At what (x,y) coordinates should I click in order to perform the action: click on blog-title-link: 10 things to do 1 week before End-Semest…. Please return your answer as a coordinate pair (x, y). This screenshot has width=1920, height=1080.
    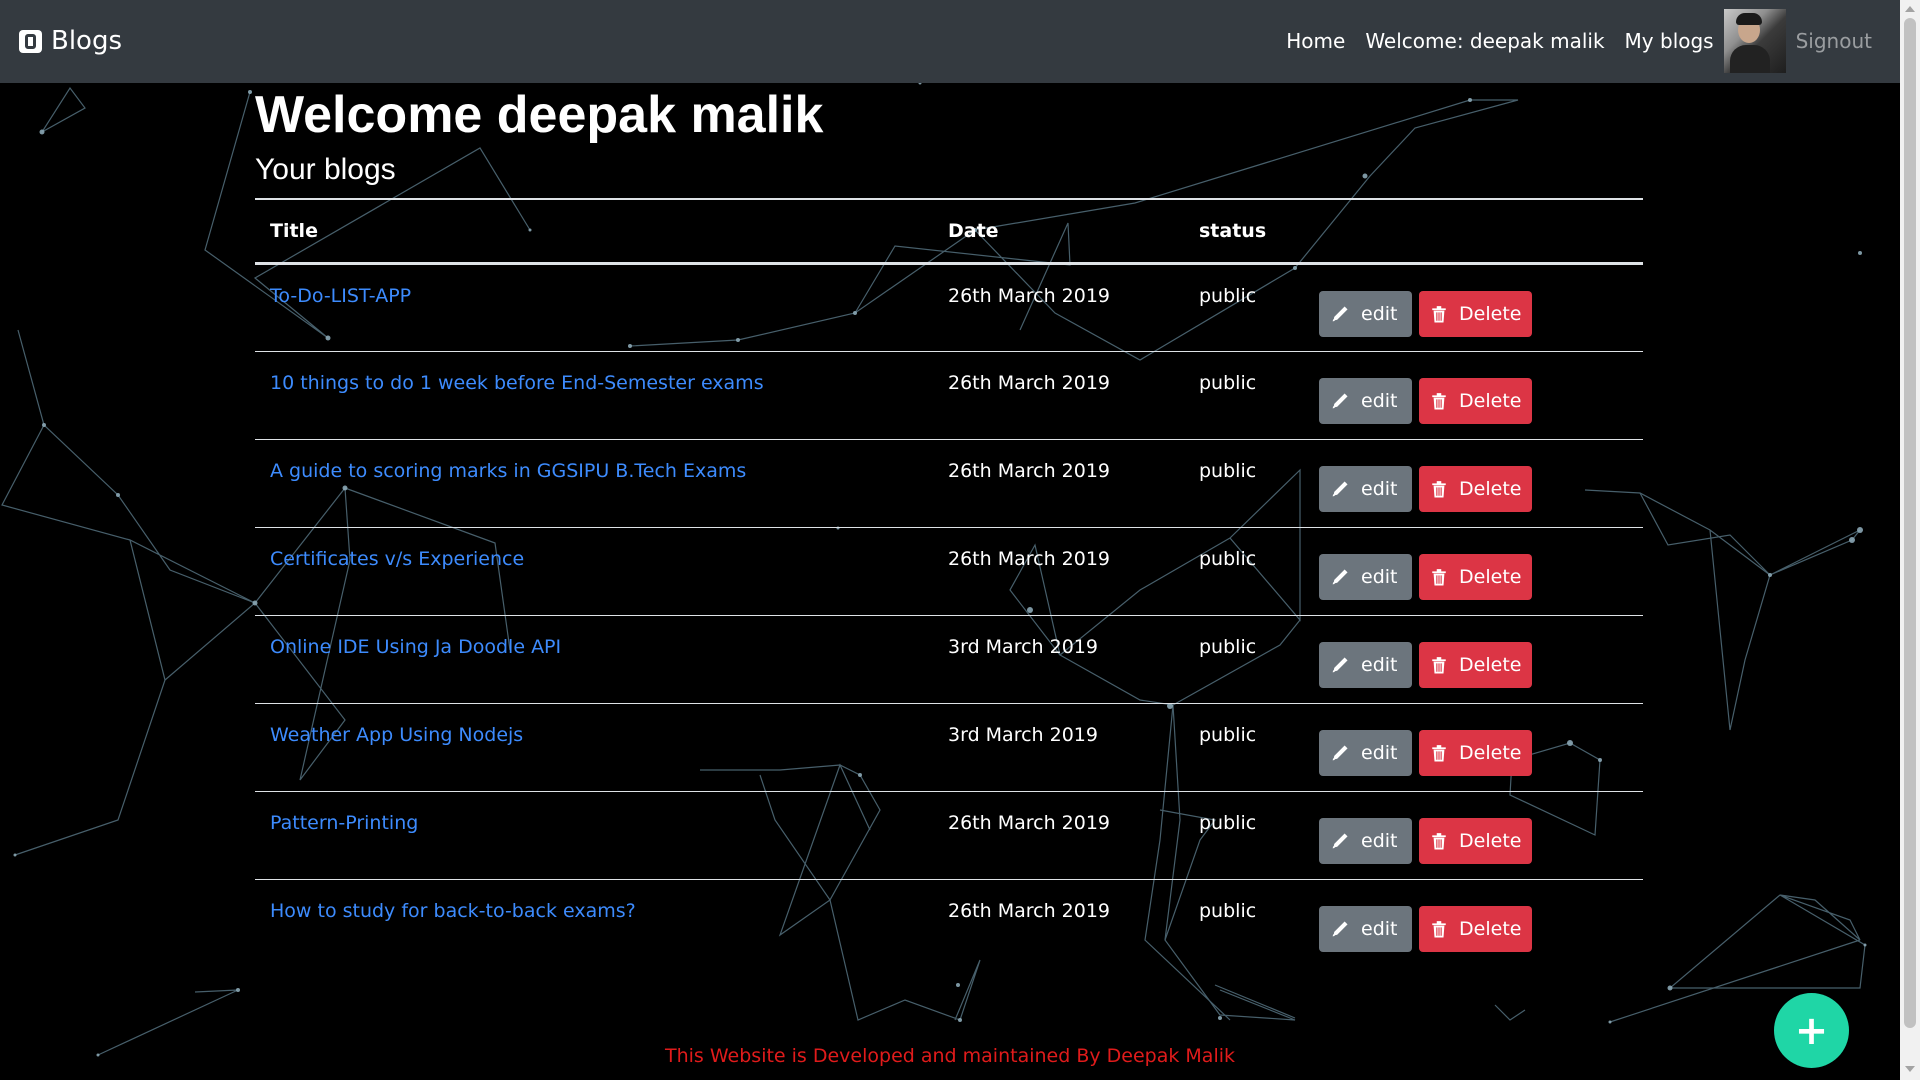
    Looking at the image, I should click on (517, 383).